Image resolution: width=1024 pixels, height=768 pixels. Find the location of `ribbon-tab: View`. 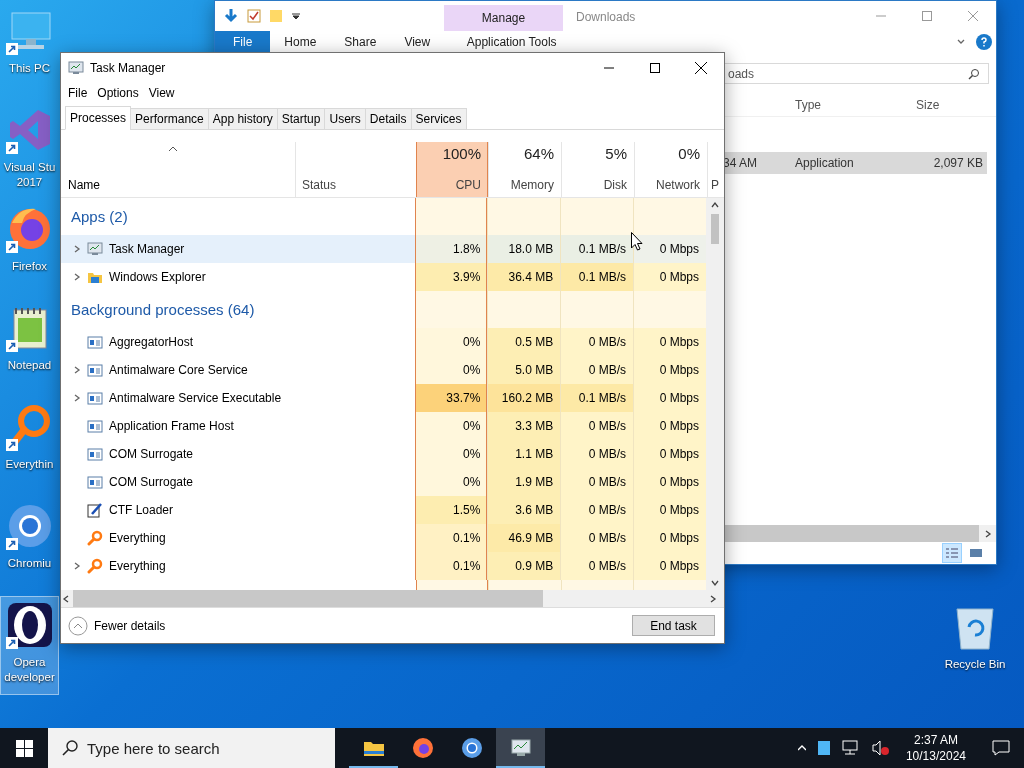

ribbon-tab: View is located at coordinates (417, 42).